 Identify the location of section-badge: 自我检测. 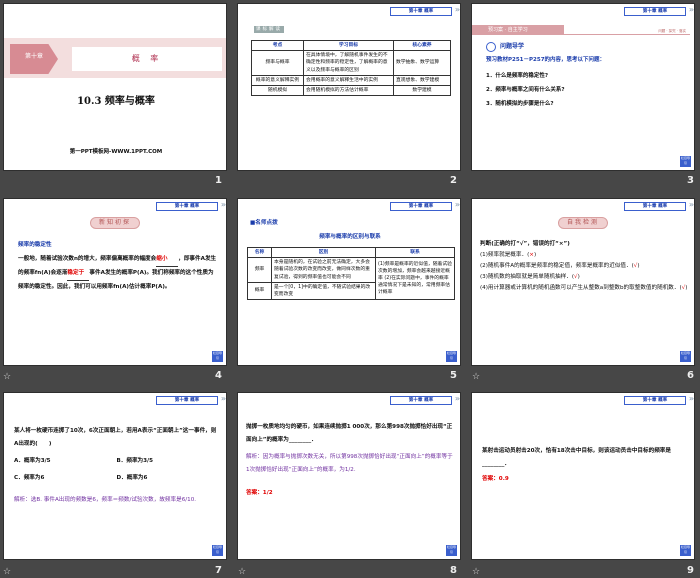
(583, 223).